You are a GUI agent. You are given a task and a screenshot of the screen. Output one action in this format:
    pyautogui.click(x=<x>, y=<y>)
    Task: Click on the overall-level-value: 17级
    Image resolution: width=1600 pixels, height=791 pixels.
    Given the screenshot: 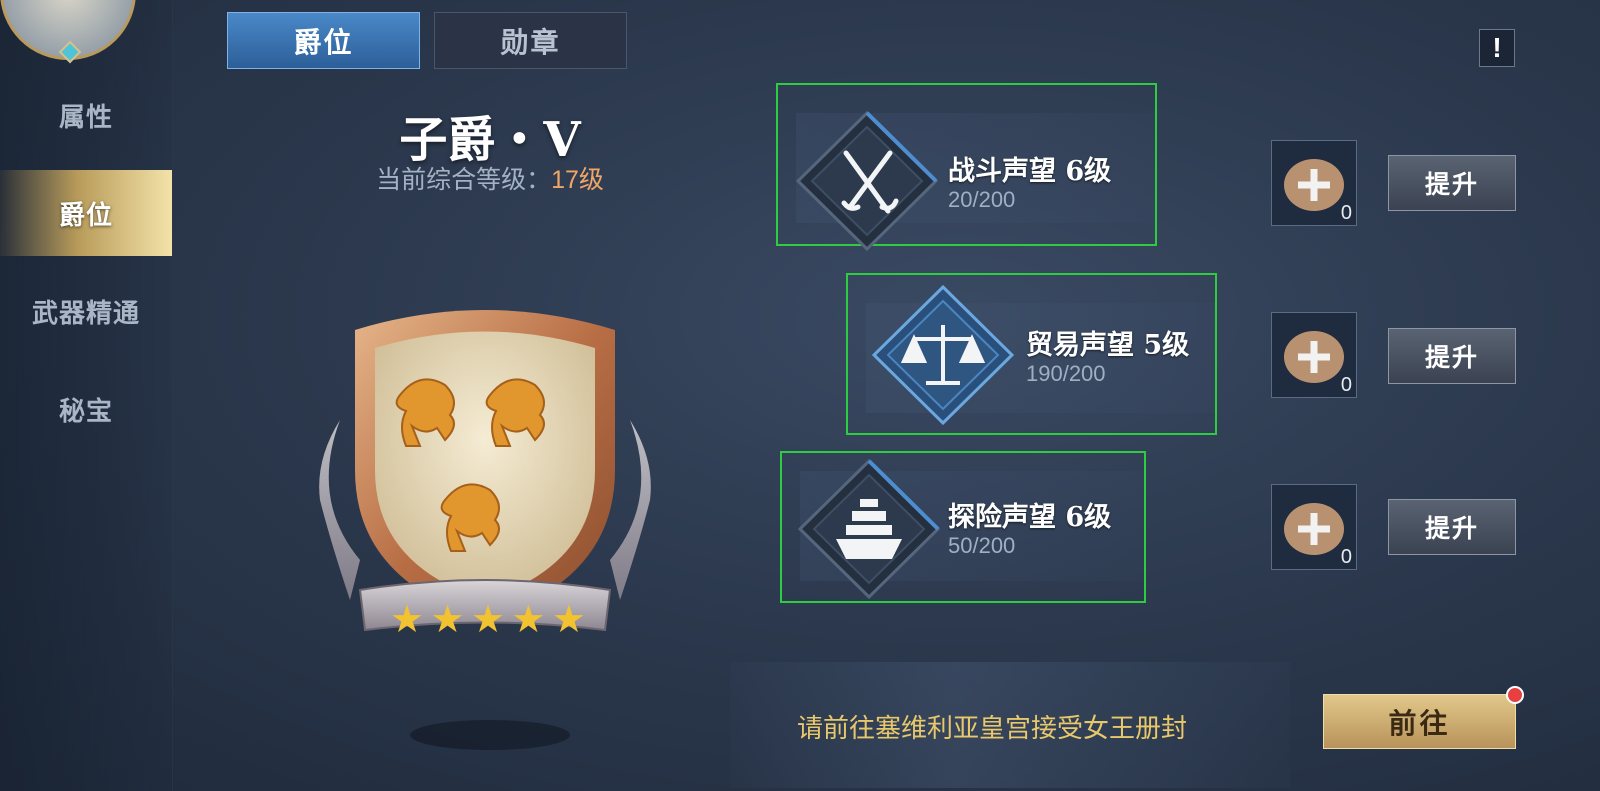 What is the action you would take?
    pyautogui.click(x=577, y=180)
    